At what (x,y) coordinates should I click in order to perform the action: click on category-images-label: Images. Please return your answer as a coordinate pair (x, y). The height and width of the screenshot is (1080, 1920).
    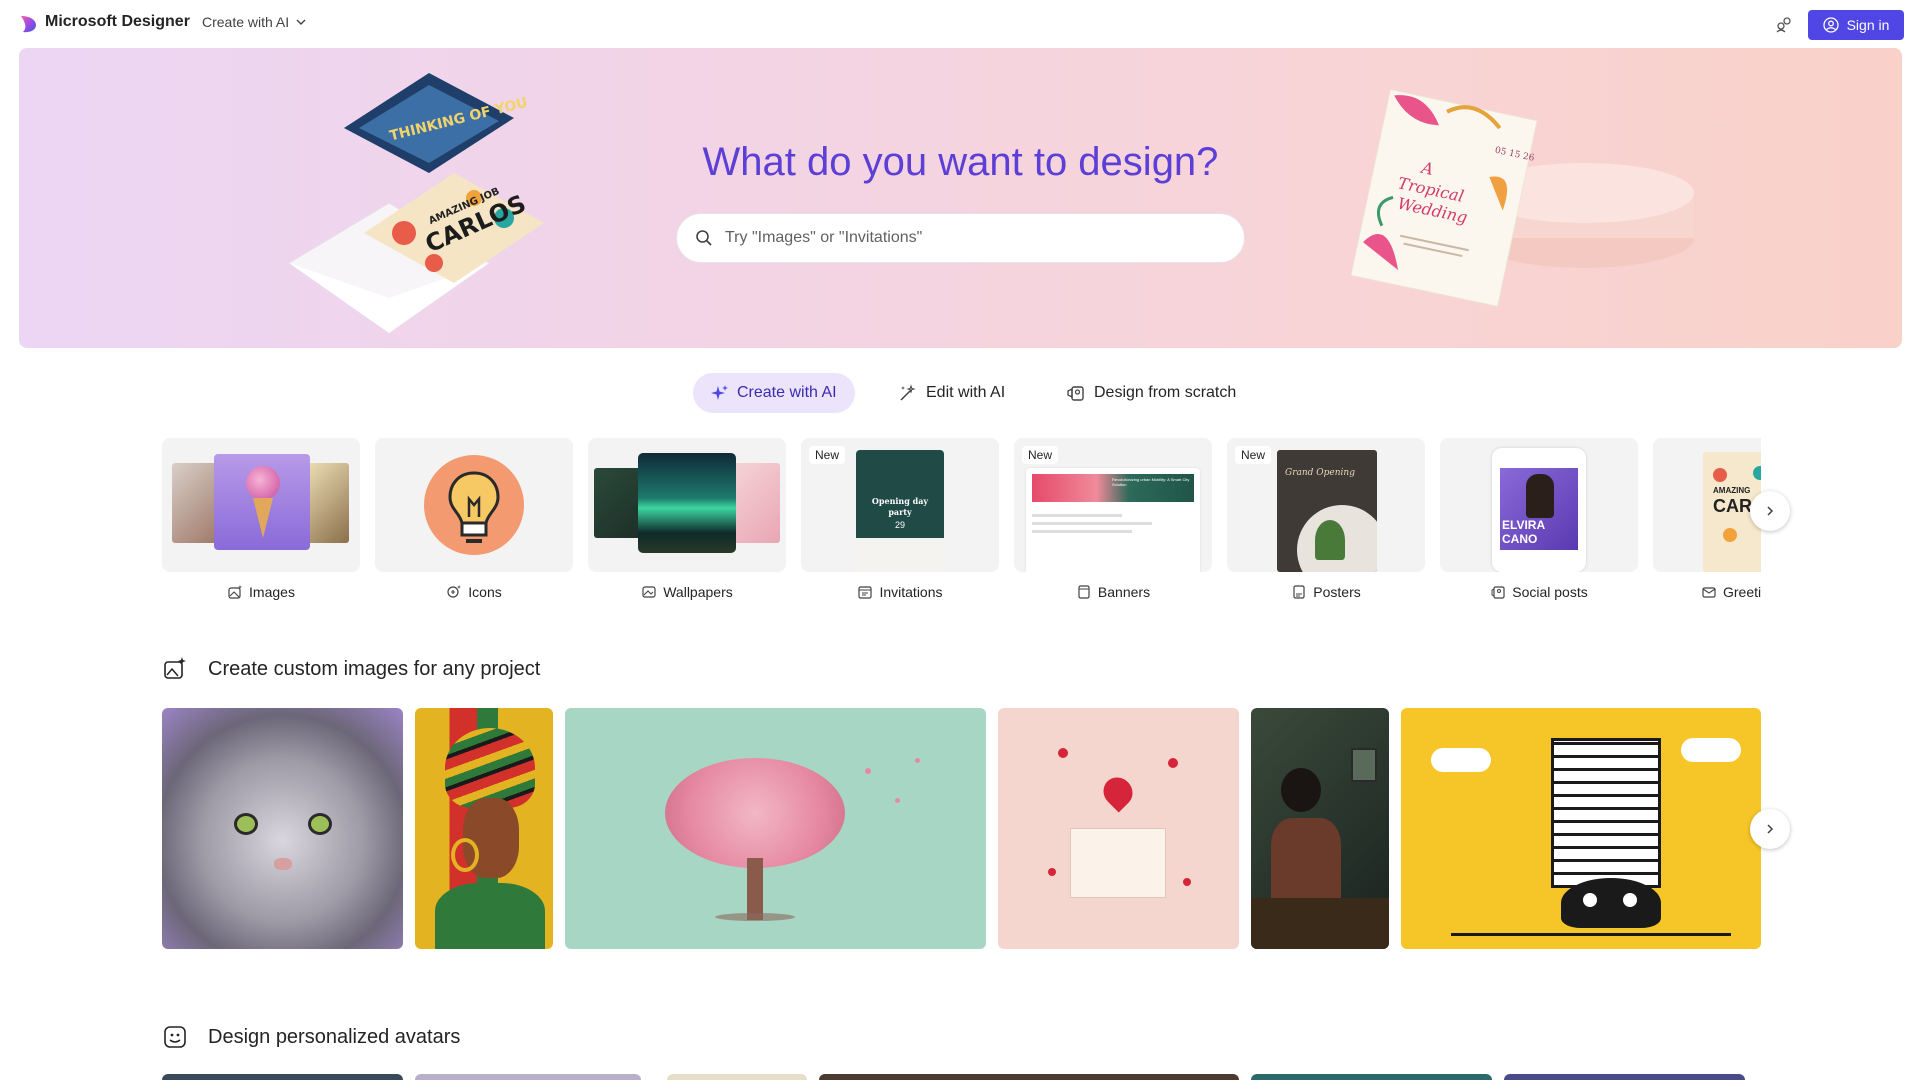
    Looking at the image, I should click on (272, 592).